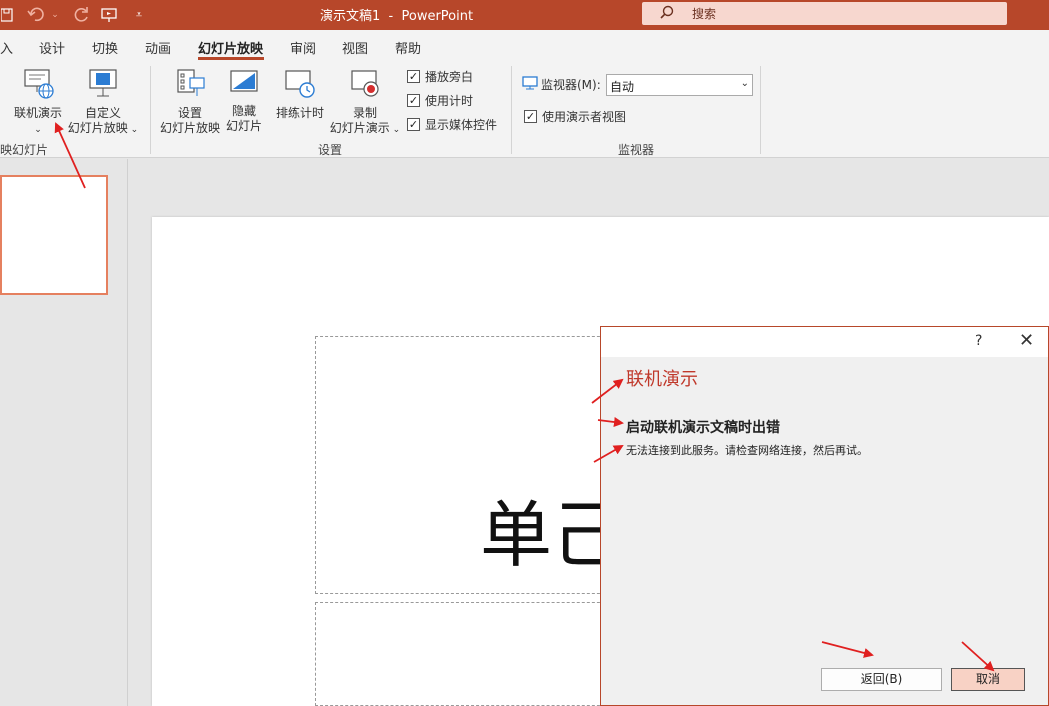 This screenshot has width=1049, height=706. What do you see at coordinates (37, 15) in the screenshot?
I see `undo-icon` at bounding box center [37, 15].